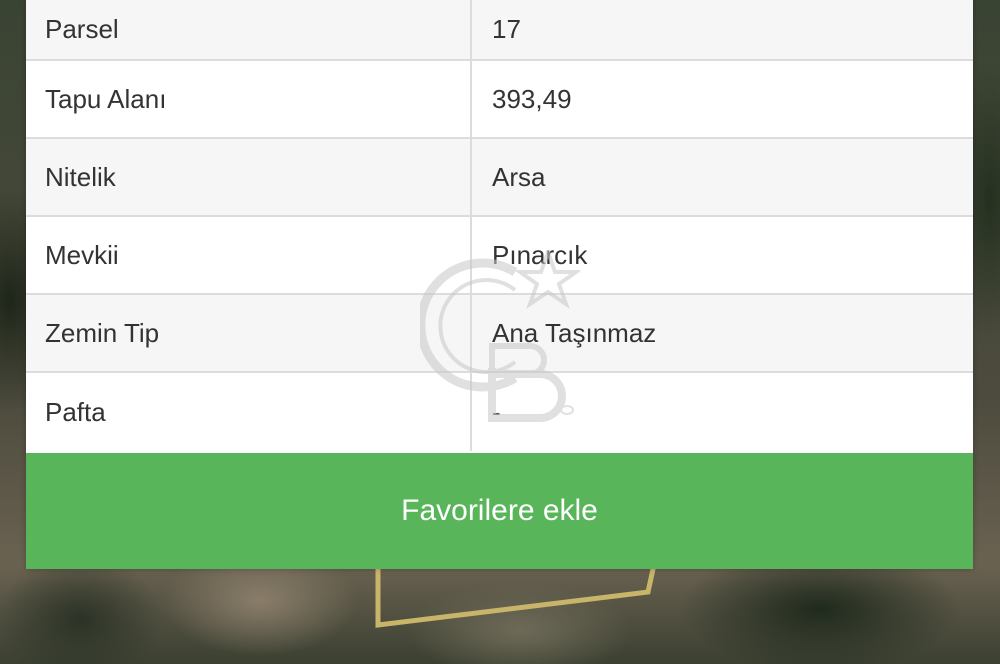 The width and height of the screenshot is (1000, 664). I want to click on row-value: Pınarcık, so click(540, 254).